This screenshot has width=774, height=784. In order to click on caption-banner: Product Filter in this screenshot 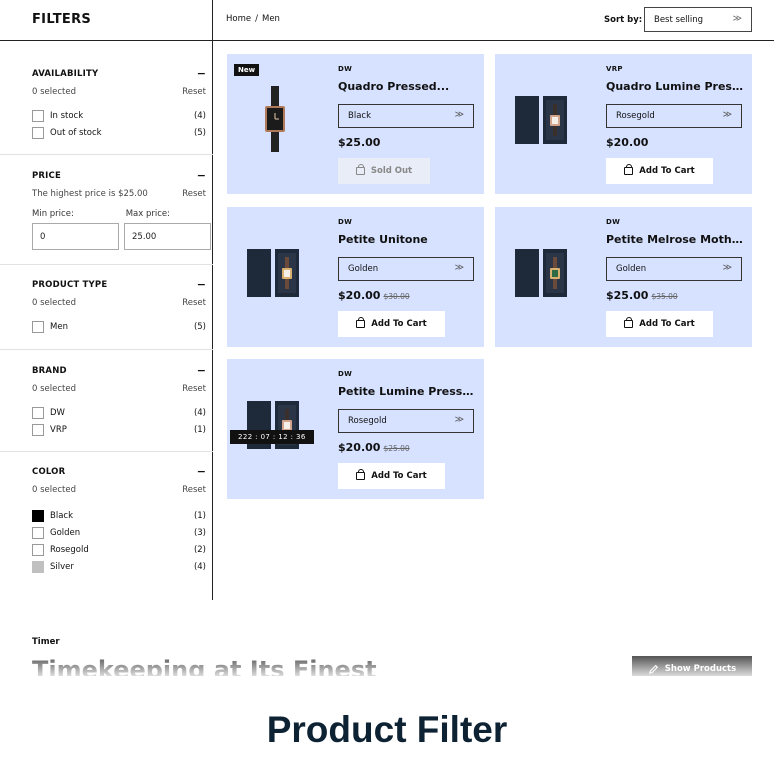, I will do `click(387, 730)`.